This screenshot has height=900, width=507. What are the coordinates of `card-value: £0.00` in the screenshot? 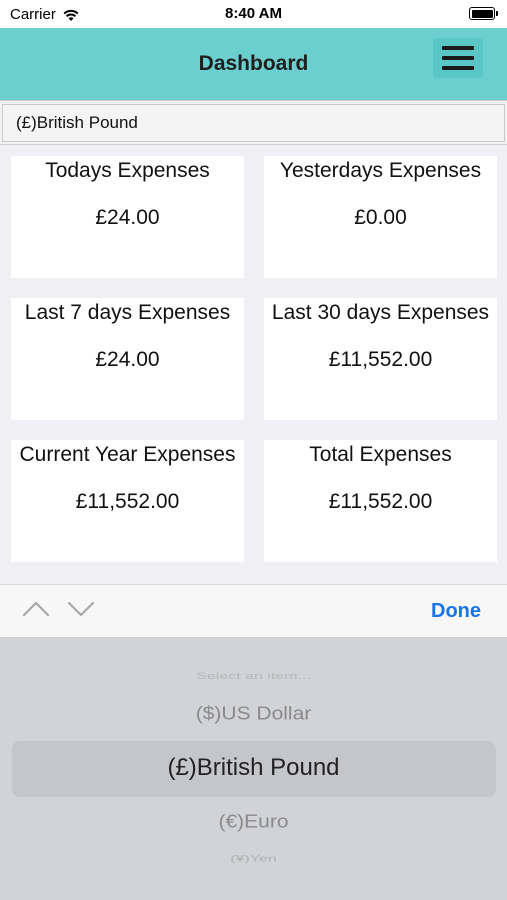 It's located at (380, 217).